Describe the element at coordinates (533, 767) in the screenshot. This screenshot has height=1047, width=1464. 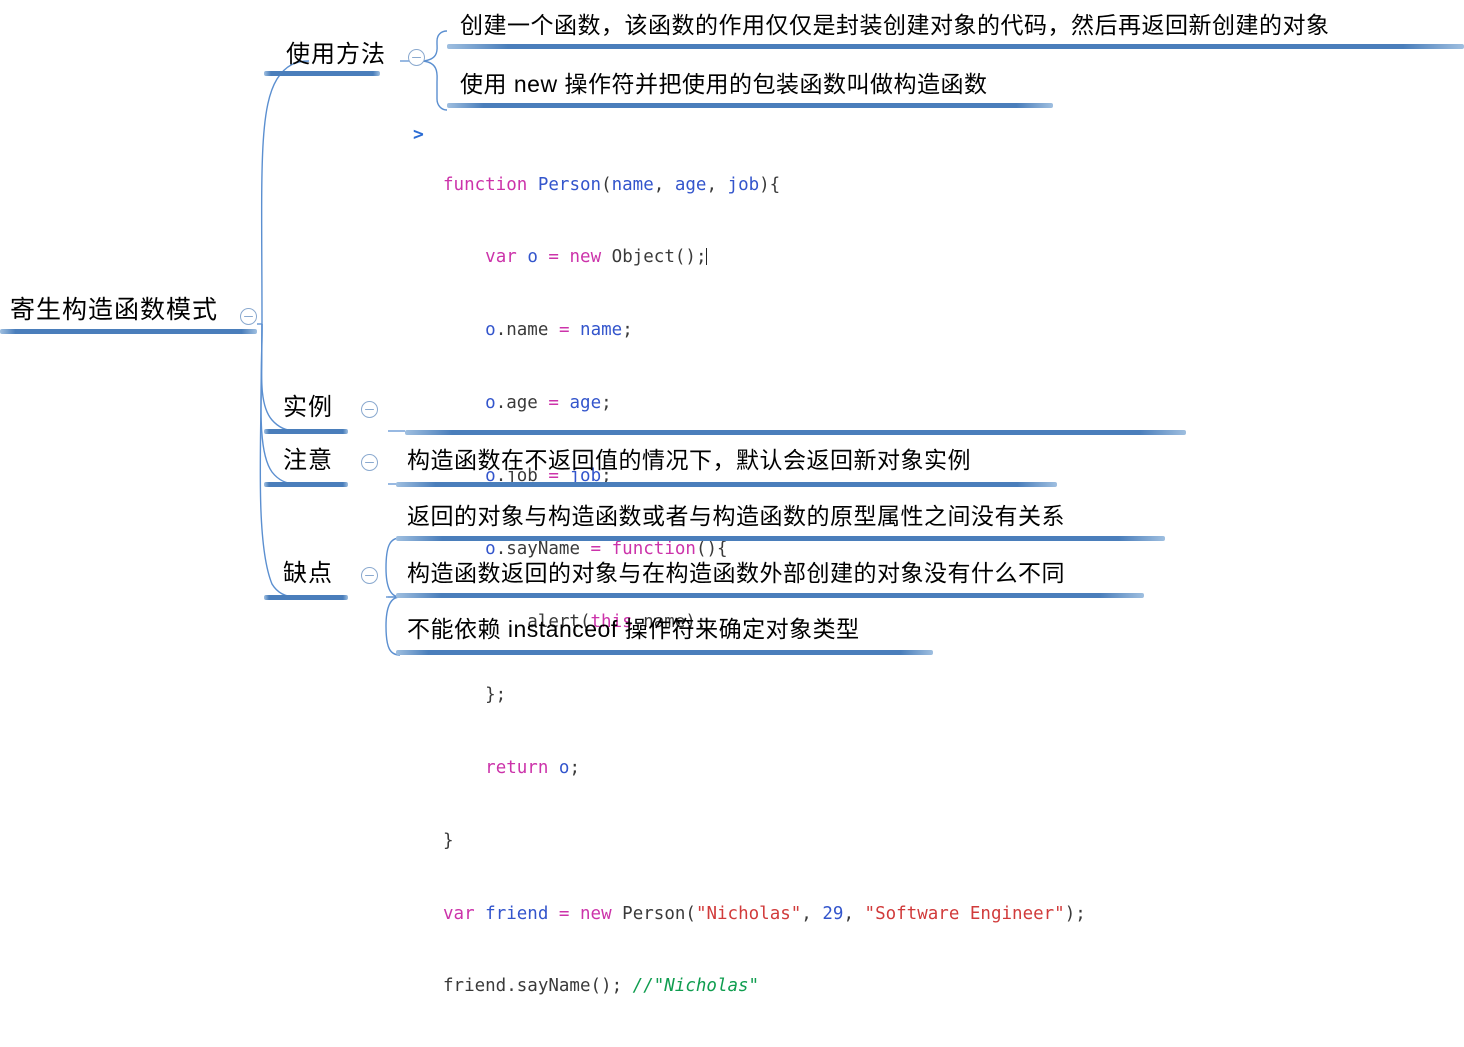
I see `code-line-9: return o;` at that location.